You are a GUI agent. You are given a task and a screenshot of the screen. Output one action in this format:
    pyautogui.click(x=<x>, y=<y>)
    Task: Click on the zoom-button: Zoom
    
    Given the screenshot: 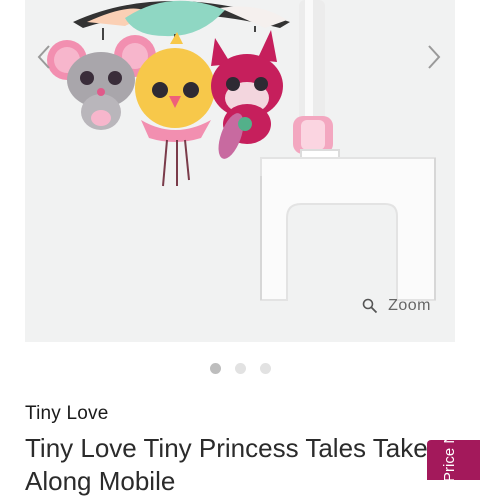 What is the action you would take?
    pyautogui.click(x=396, y=306)
    